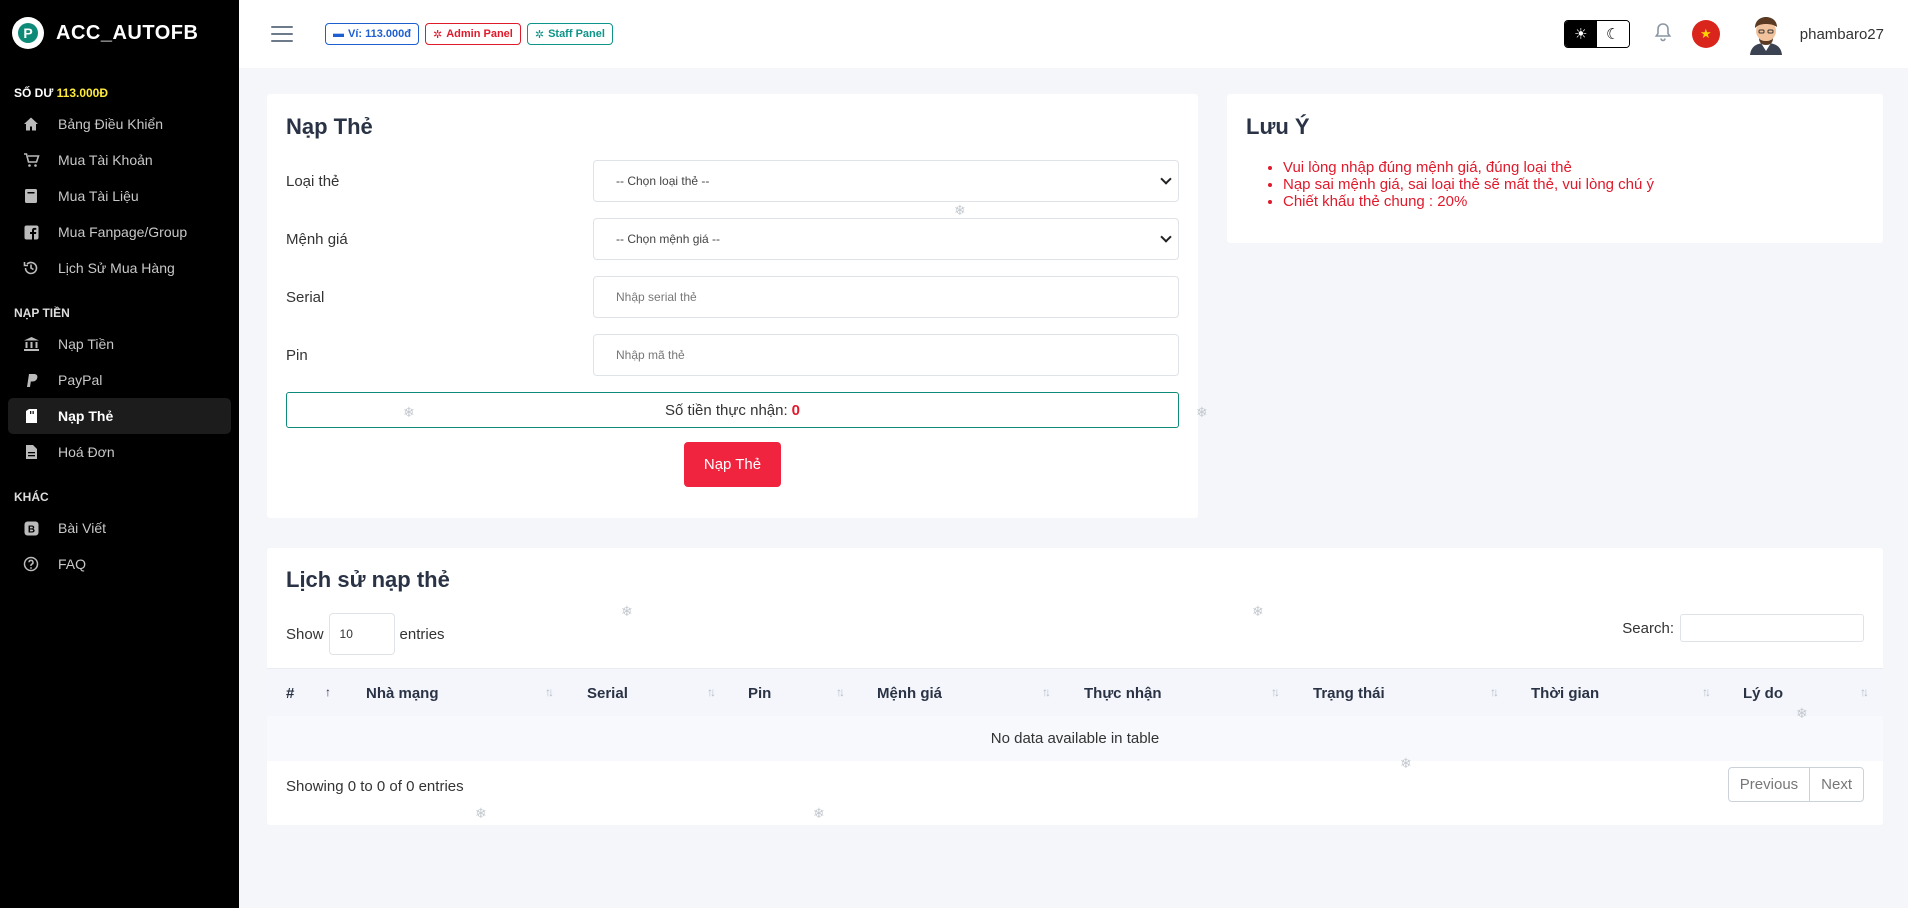  Describe the element at coordinates (886, 181) in the screenshot. I see `card-type-select: -- Chọn loại thẻ --` at that location.